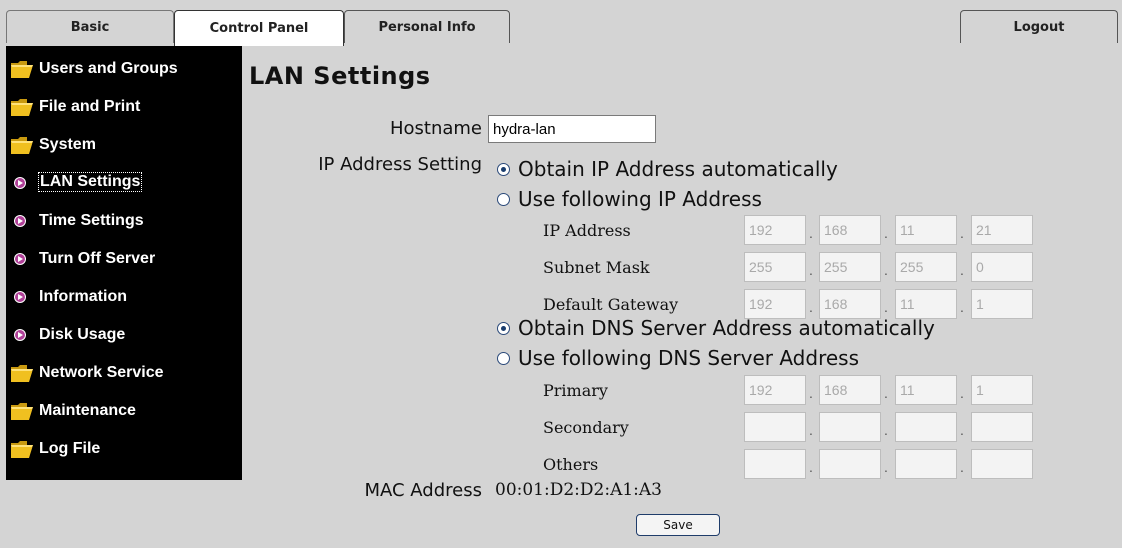 Image resolution: width=1122 pixels, height=548 pixels. What do you see at coordinates (578, 490) in the screenshot?
I see `mac-address-value: 00:01:D2:D2:A1:A3` at bounding box center [578, 490].